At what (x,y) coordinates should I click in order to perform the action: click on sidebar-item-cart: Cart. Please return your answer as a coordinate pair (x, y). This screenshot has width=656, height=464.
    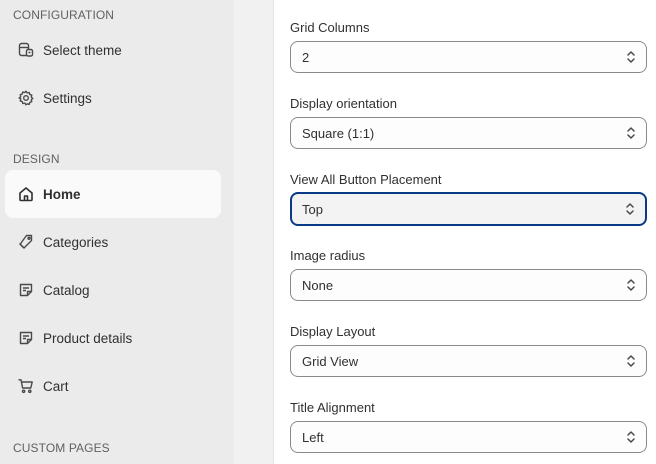
    Looking at the image, I should click on (113, 386).